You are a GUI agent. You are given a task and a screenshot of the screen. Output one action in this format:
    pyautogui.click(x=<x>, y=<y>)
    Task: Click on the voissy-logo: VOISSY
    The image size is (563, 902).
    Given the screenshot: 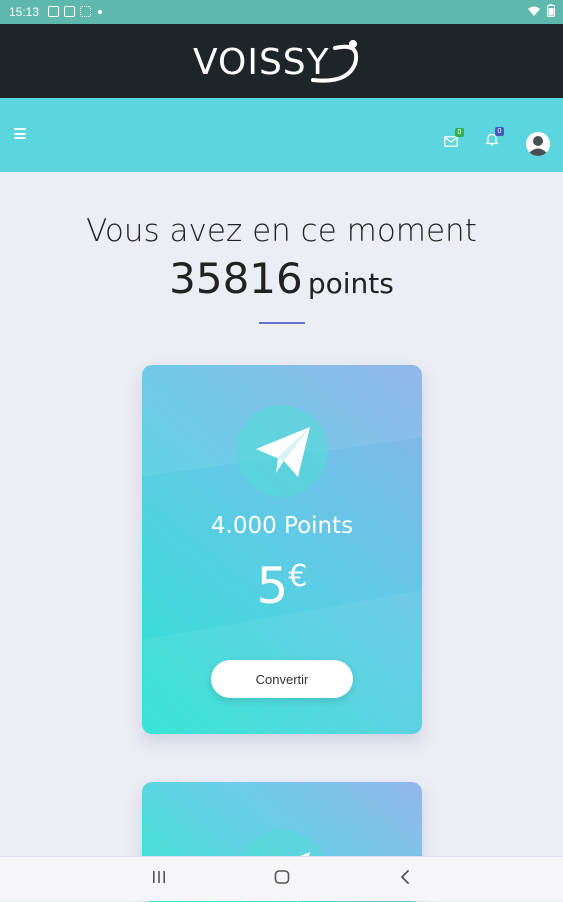 What is the action you would take?
    pyautogui.click(x=278, y=66)
    